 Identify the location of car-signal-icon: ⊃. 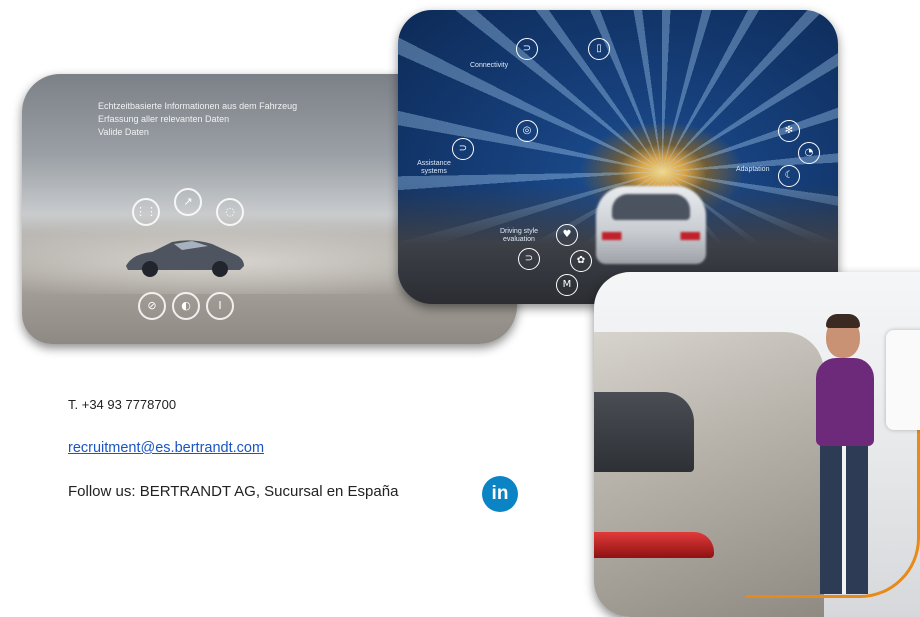
(527, 49).